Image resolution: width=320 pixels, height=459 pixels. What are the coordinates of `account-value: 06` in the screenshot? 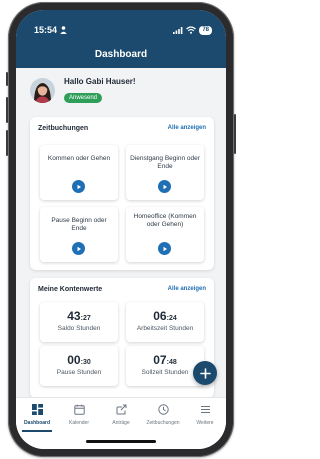 It's located at (160, 316).